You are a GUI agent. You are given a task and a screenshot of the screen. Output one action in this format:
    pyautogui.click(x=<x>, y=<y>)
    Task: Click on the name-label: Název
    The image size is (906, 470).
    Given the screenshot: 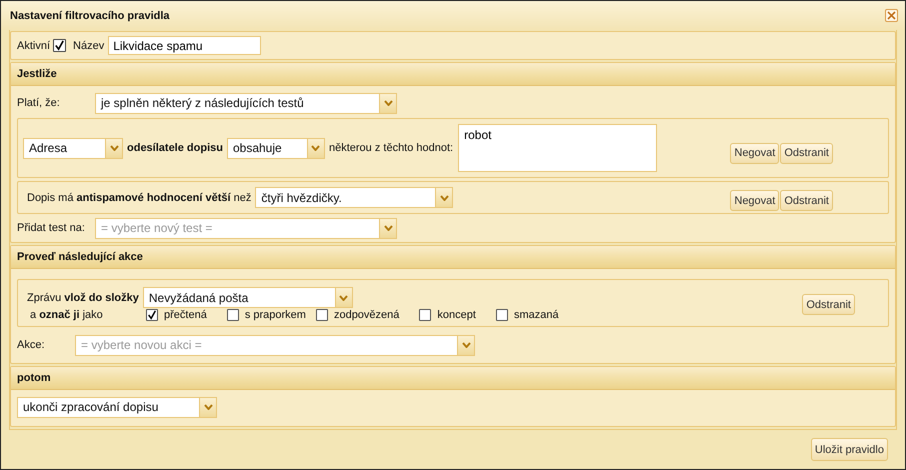 What is the action you would take?
    pyautogui.click(x=88, y=46)
    